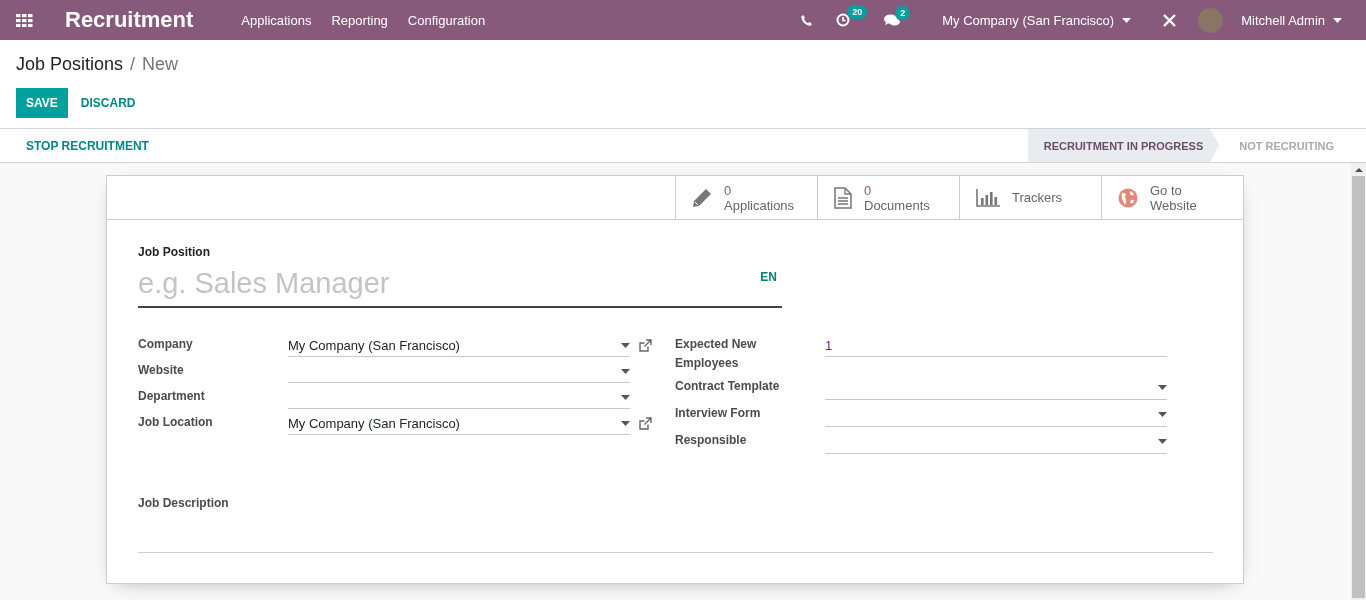 The width and height of the screenshot is (1366, 600). What do you see at coordinates (161, 370) in the screenshot?
I see `field-label: Website` at bounding box center [161, 370].